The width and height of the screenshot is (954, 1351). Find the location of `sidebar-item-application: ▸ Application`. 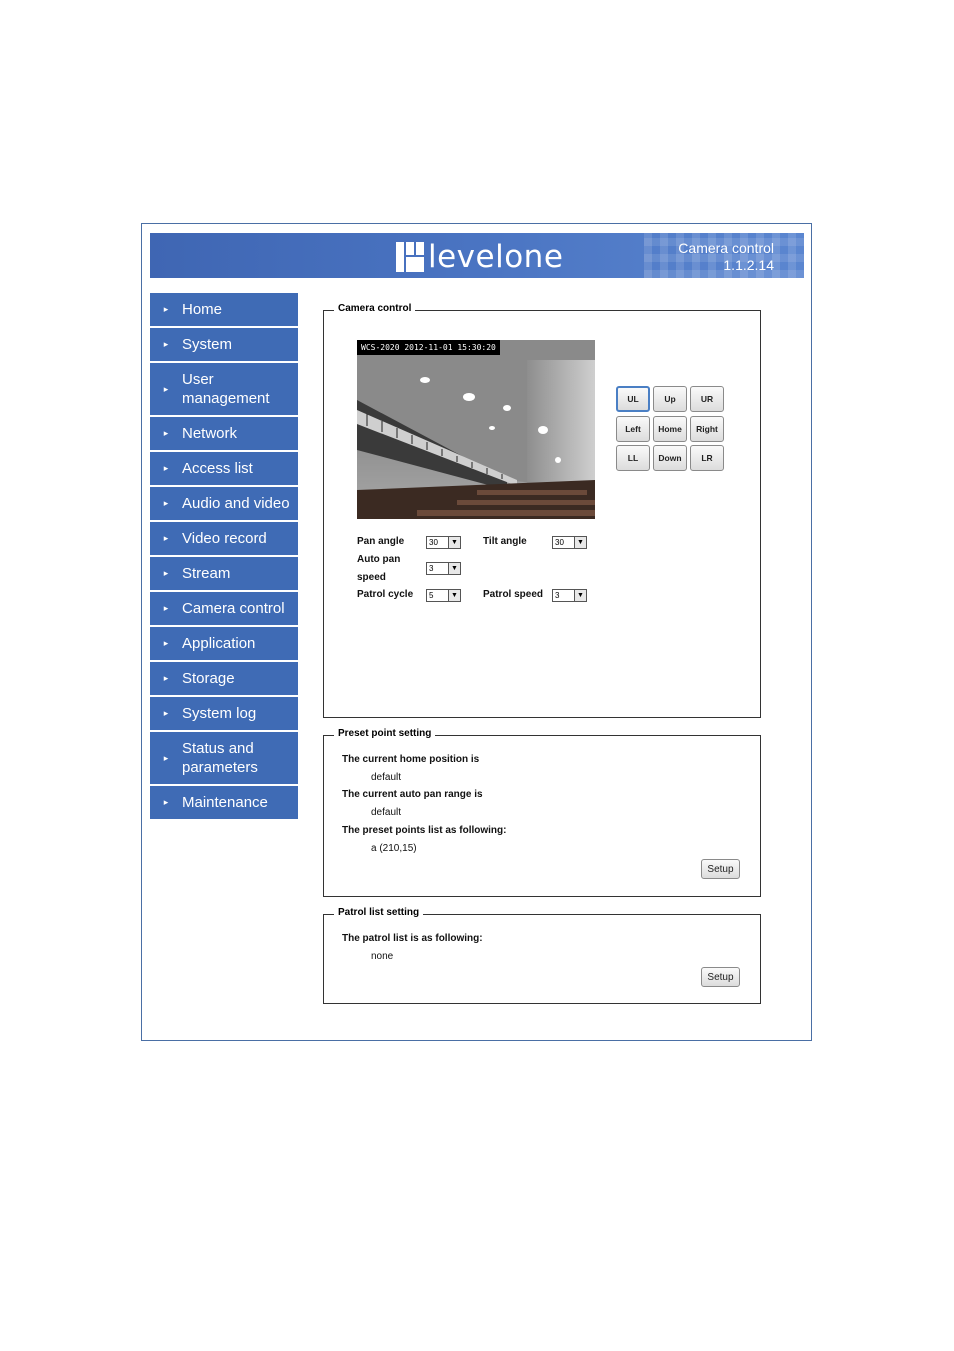

sidebar-item-application: ▸ Application is located at coordinates (224, 644).